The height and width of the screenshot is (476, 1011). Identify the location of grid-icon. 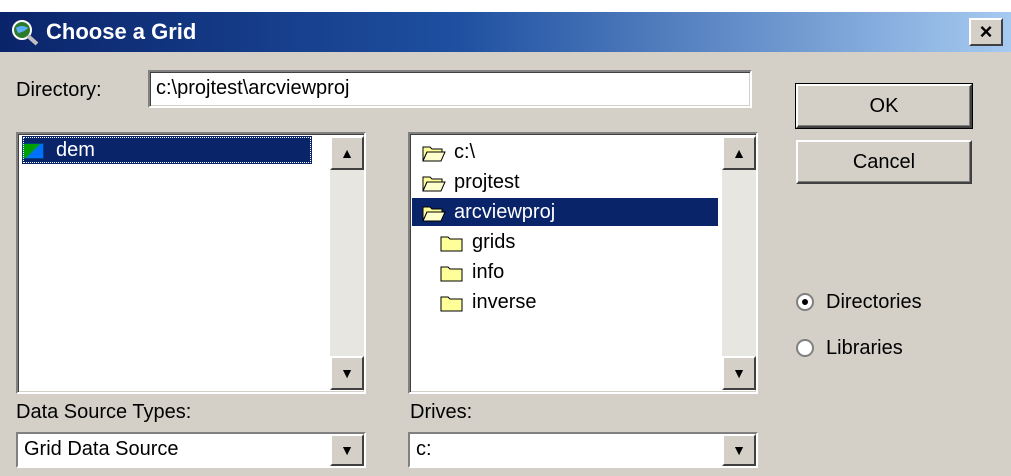
(33, 150).